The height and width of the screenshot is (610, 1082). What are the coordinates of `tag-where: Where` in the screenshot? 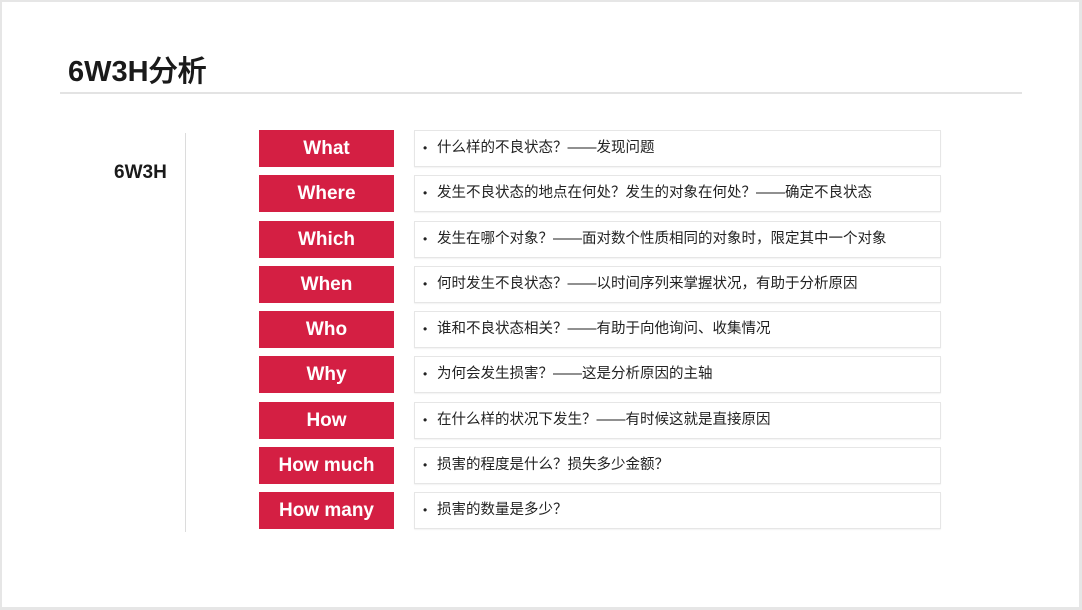 It's located at (326, 194).